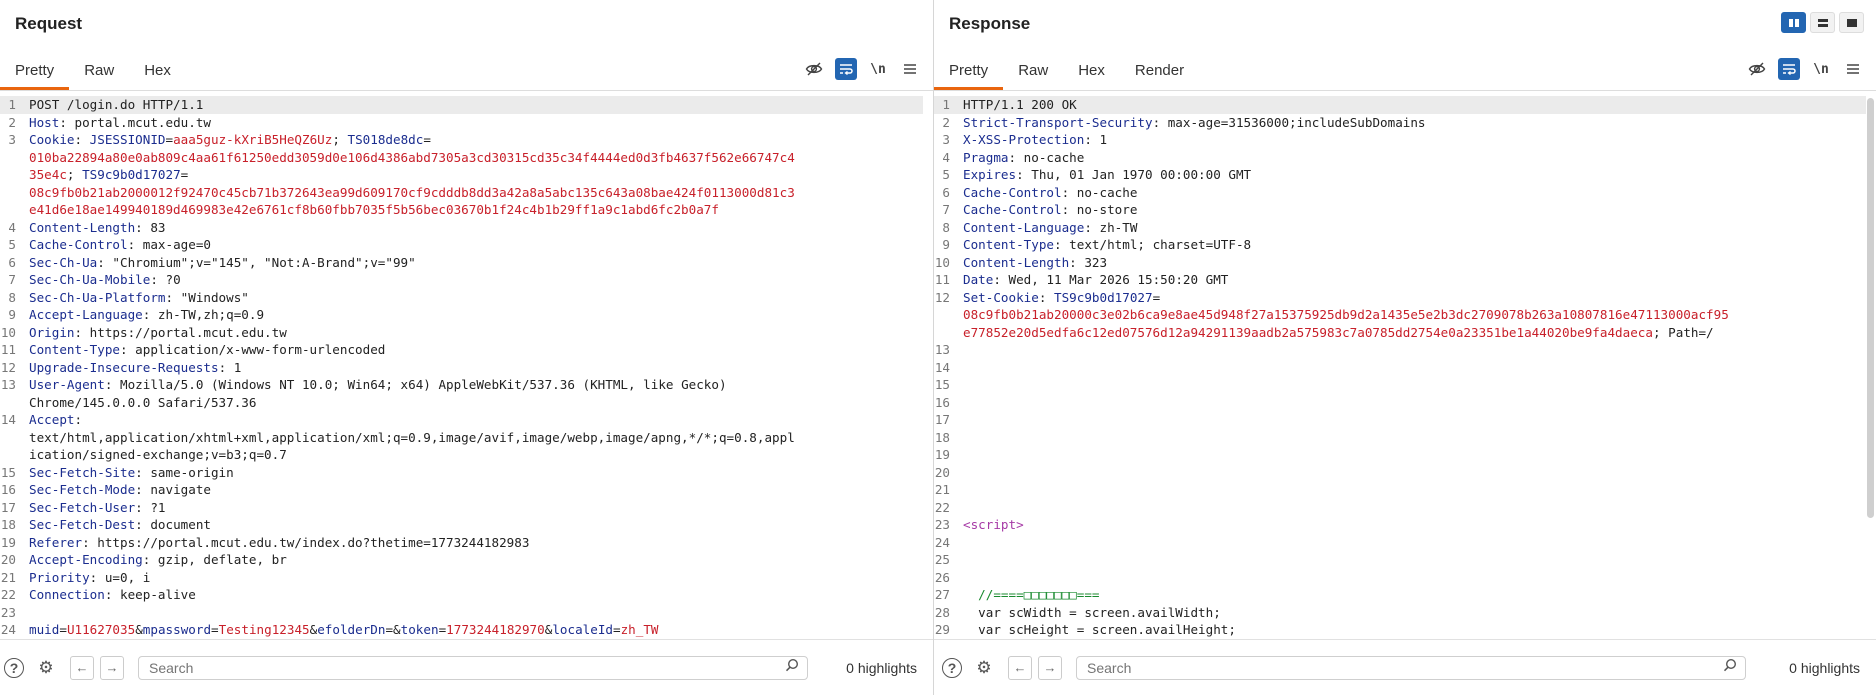 The width and height of the screenshot is (1876, 695). I want to click on response-search-input, so click(1404, 667).